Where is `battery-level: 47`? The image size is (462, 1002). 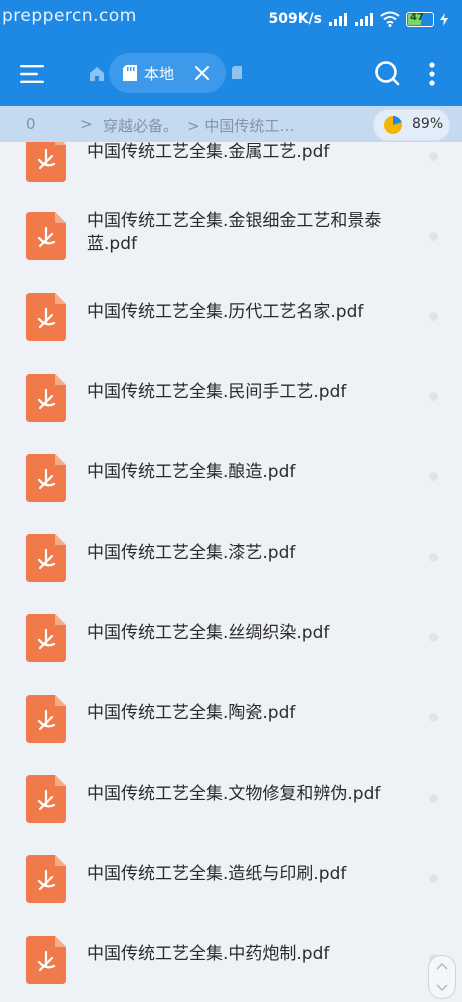
battery-level: 47 is located at coordinates (417, 17).